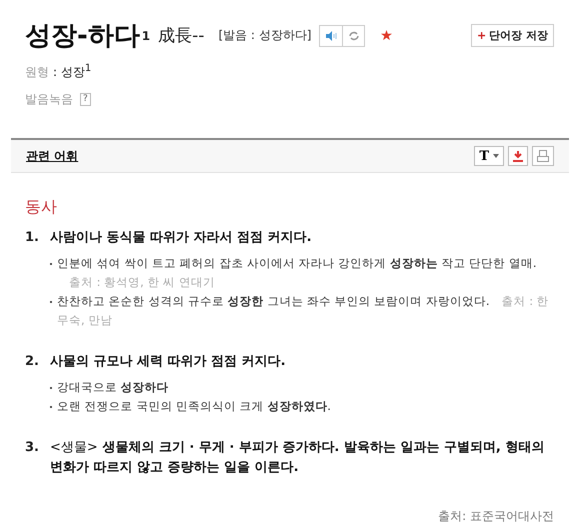  I want to click on help-button: ?, so click(85, 99).